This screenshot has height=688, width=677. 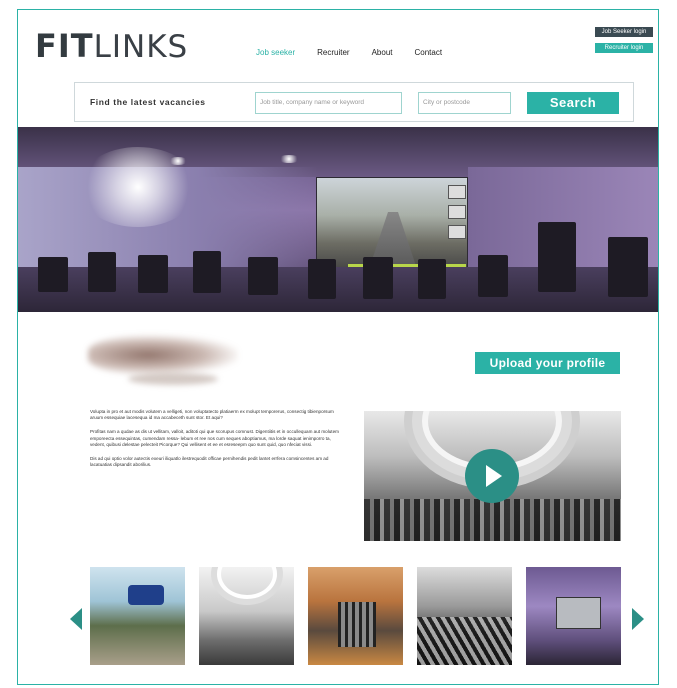 I want to click on nav-job-seeker: Job seeker, so click(x=275, y=52).